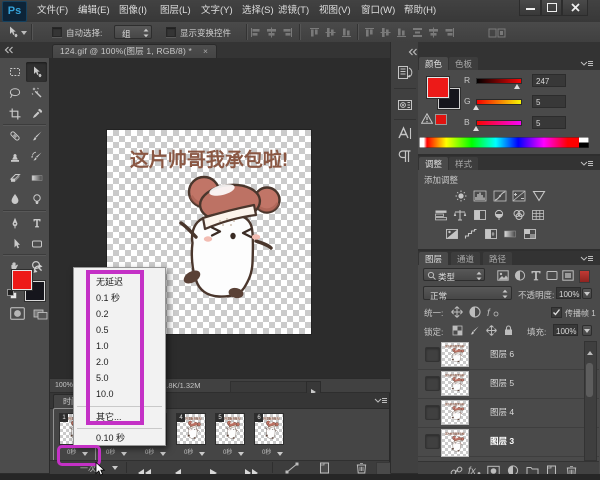  What do you see at coordinates (188, 453) in the screenshot?
I see `frame-4-delay: 0秒` at bounding box center [188, 453].